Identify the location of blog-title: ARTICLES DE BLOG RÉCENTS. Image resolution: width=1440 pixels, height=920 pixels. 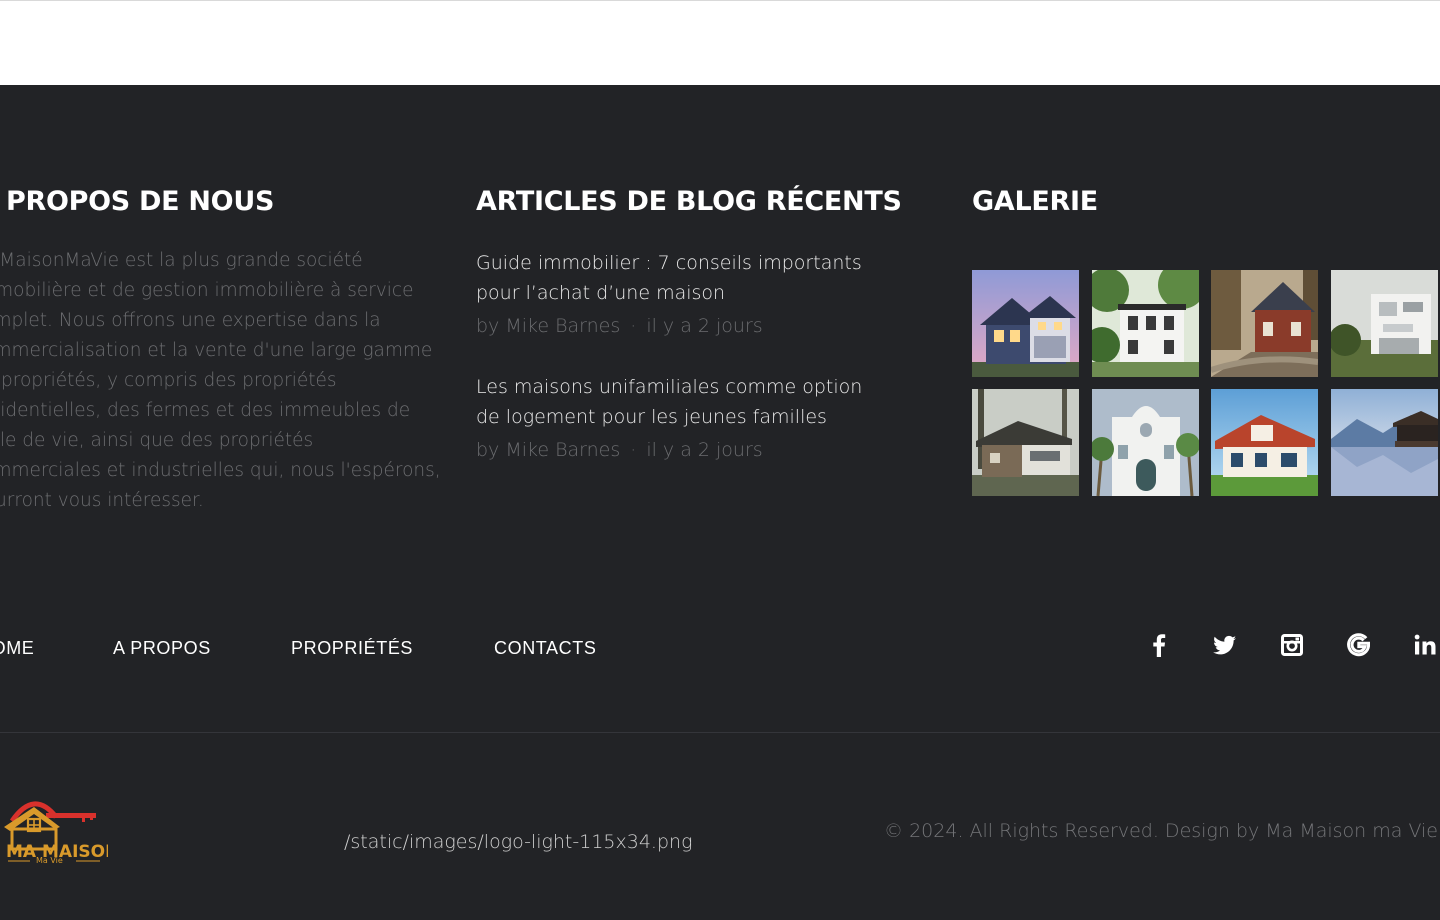
(689, 201).